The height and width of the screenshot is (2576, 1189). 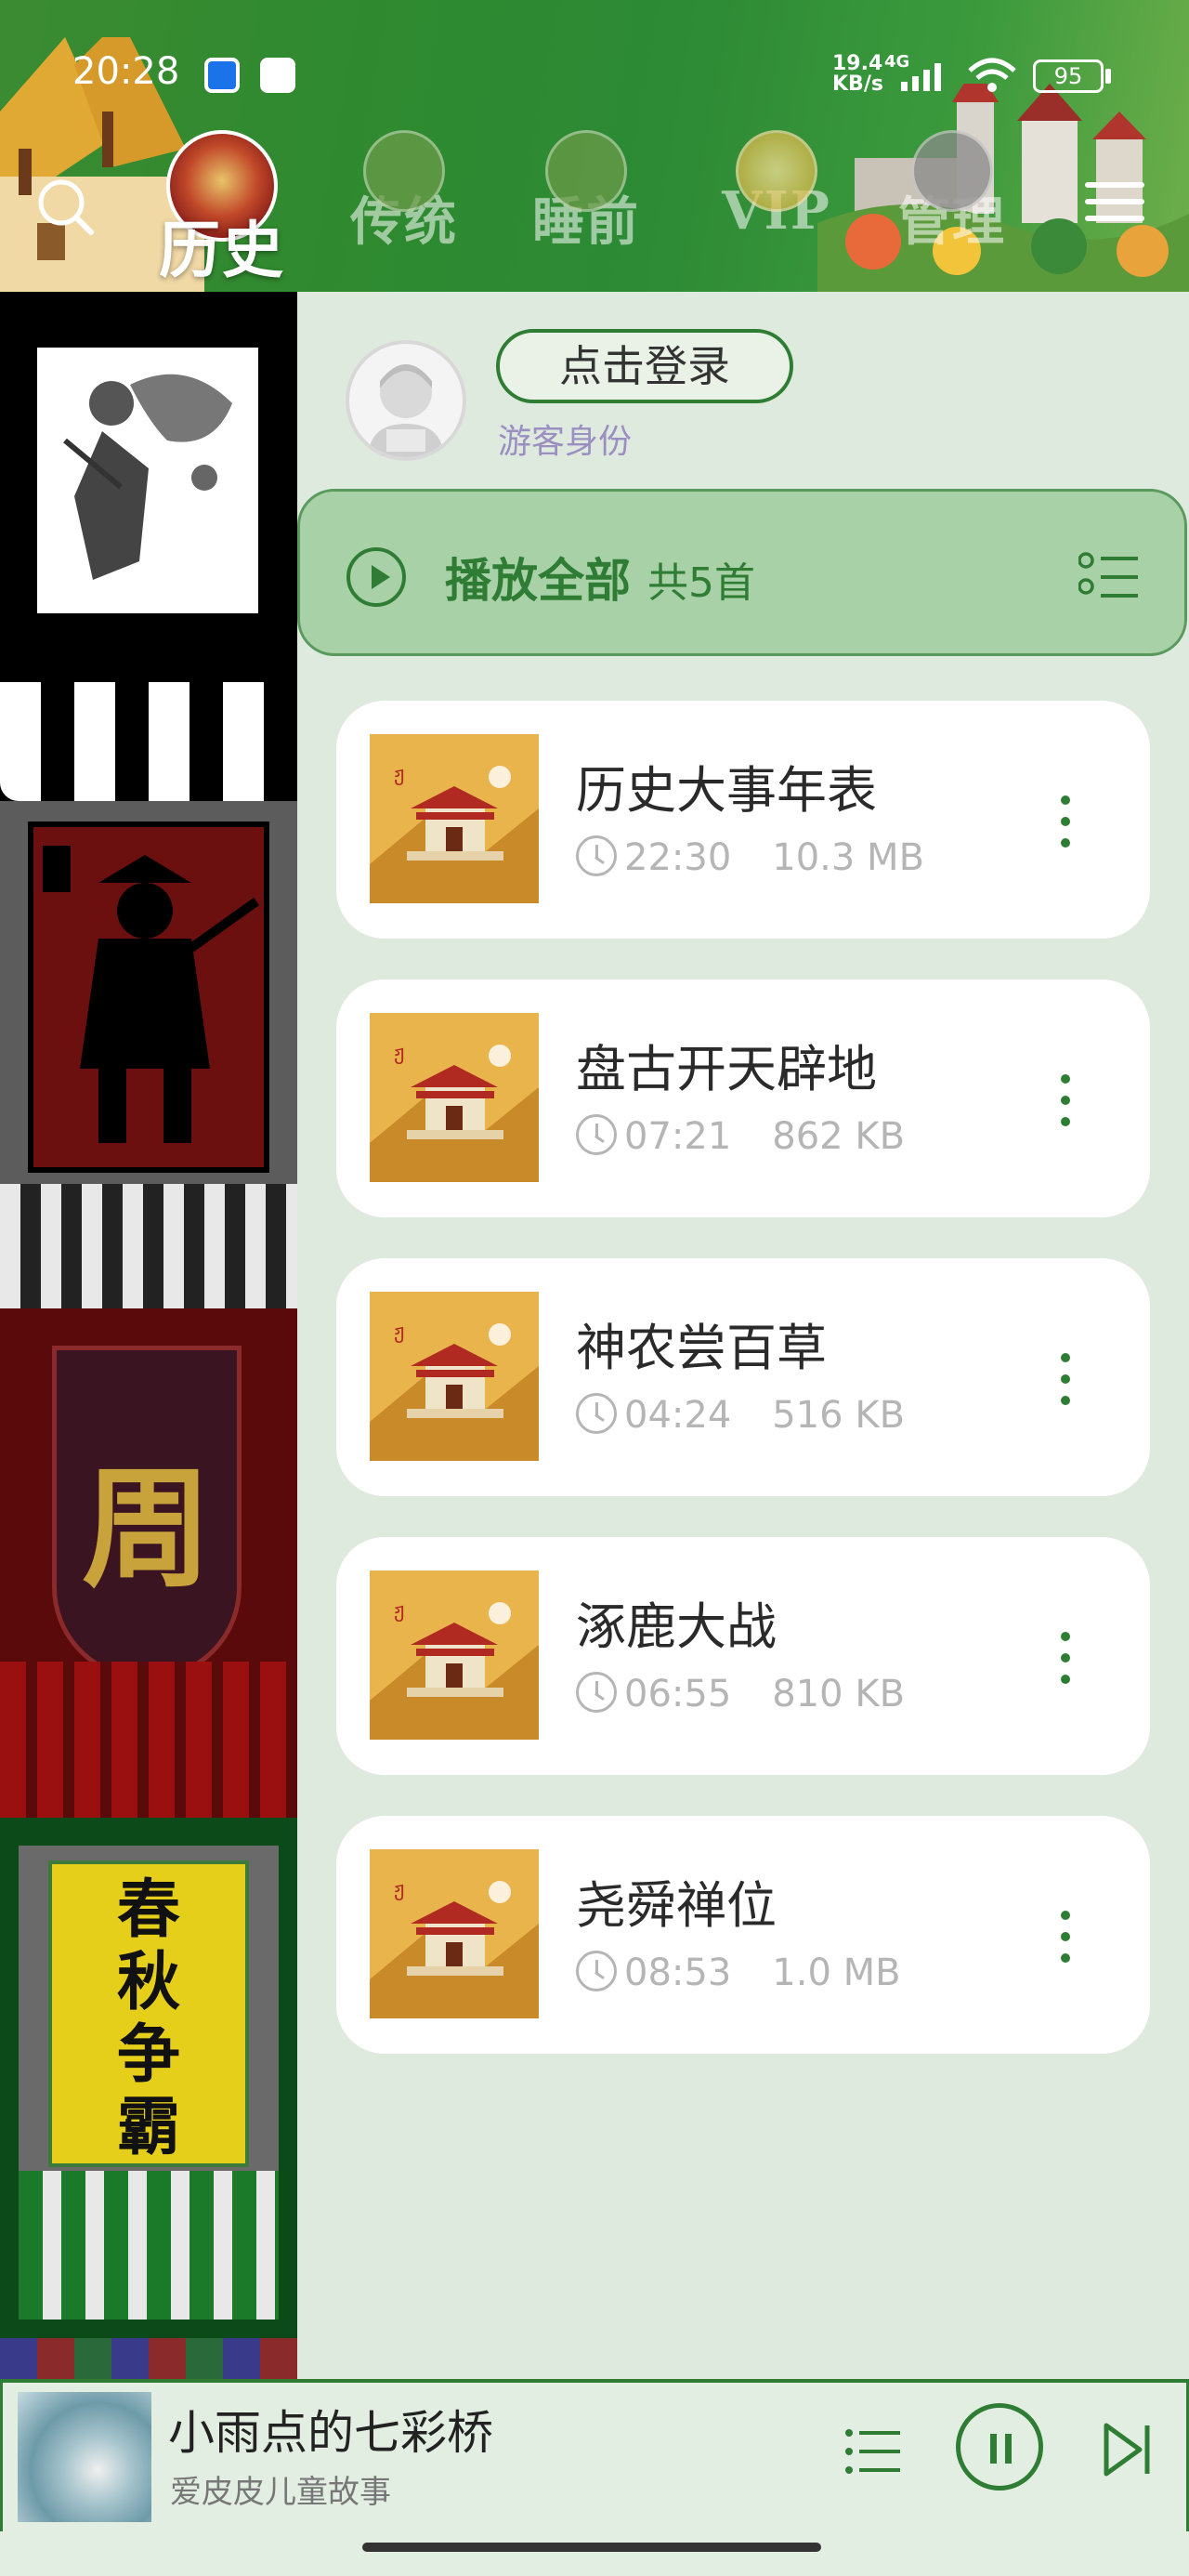 I want to click on banner-chunqiu: 春 秋 争 霸, so click(x=148, y=2099).